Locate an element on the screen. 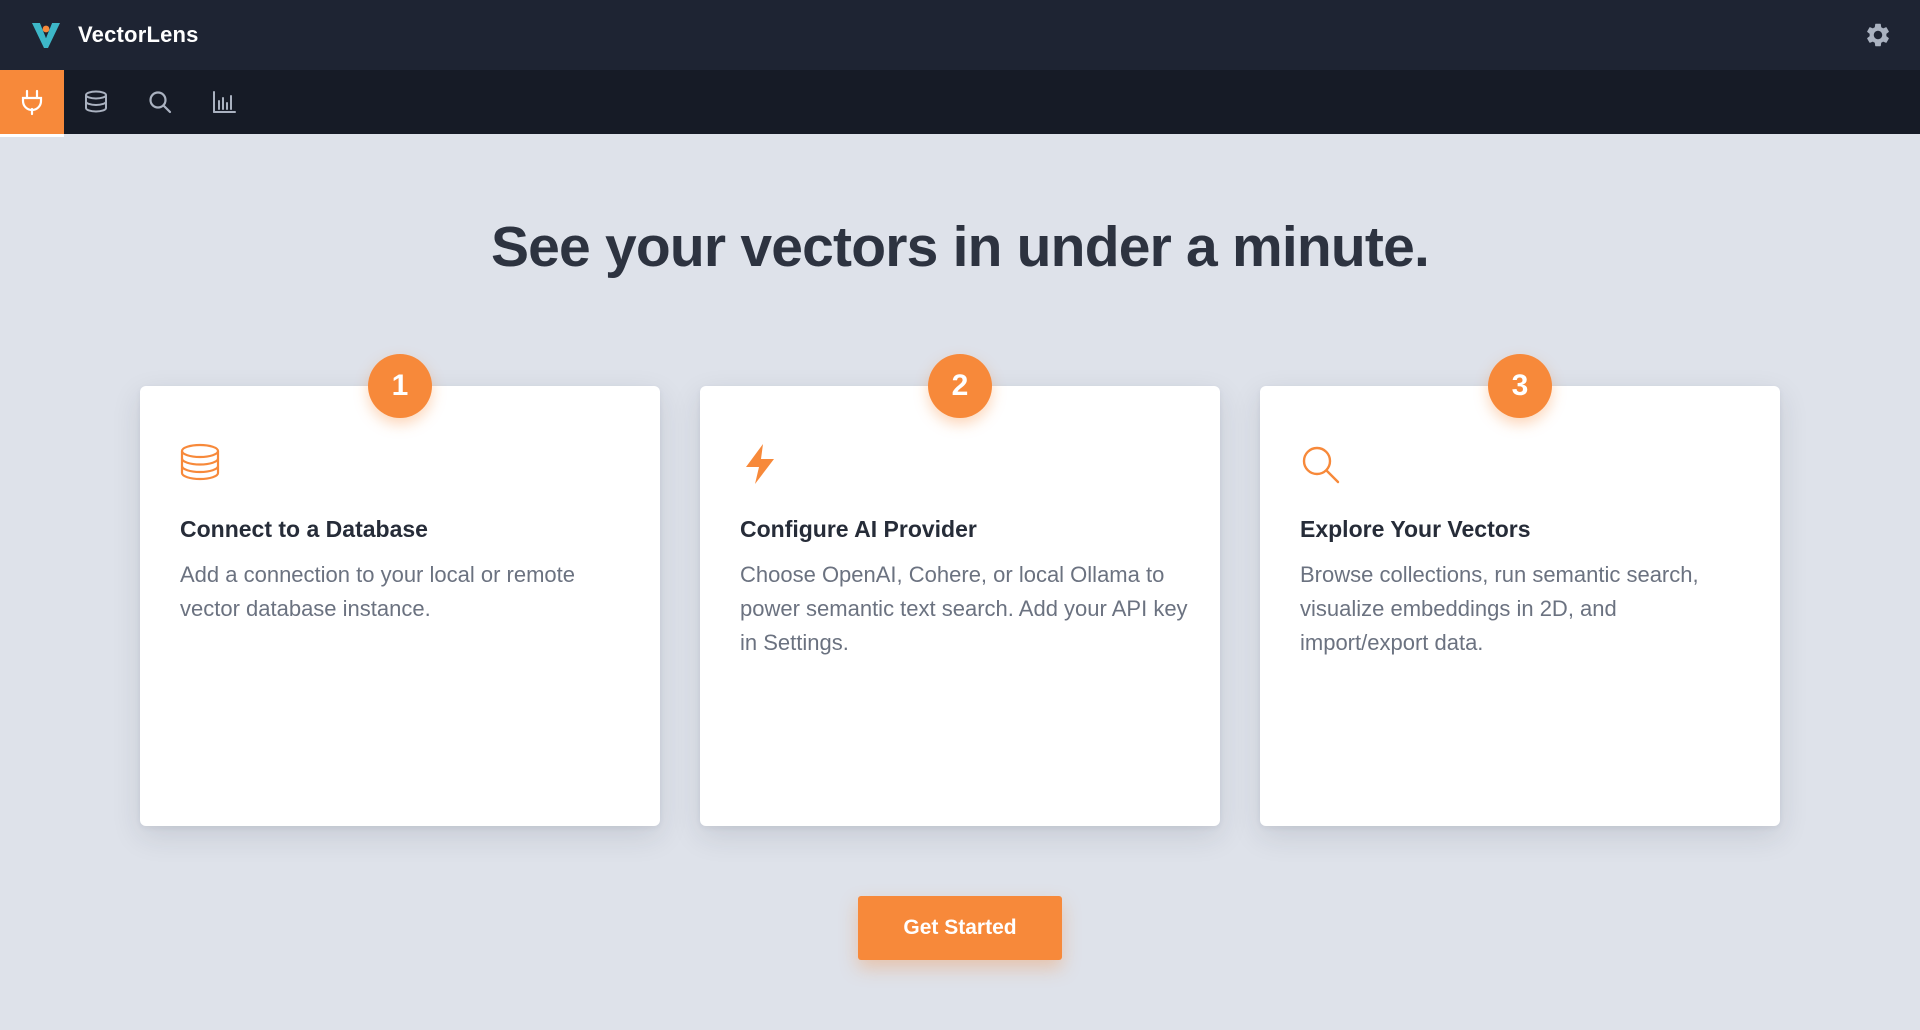 Image resolution: width=1920 pixels, height=1030 pixels. step-title: Connect to a Database is located at coordinates (304, 529).